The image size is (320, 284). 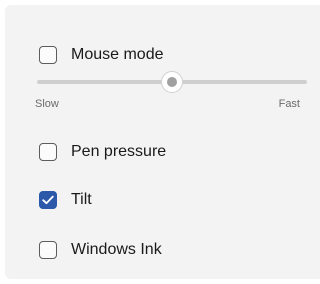 I want to click on speed-slider, so click(x=172, y=82).